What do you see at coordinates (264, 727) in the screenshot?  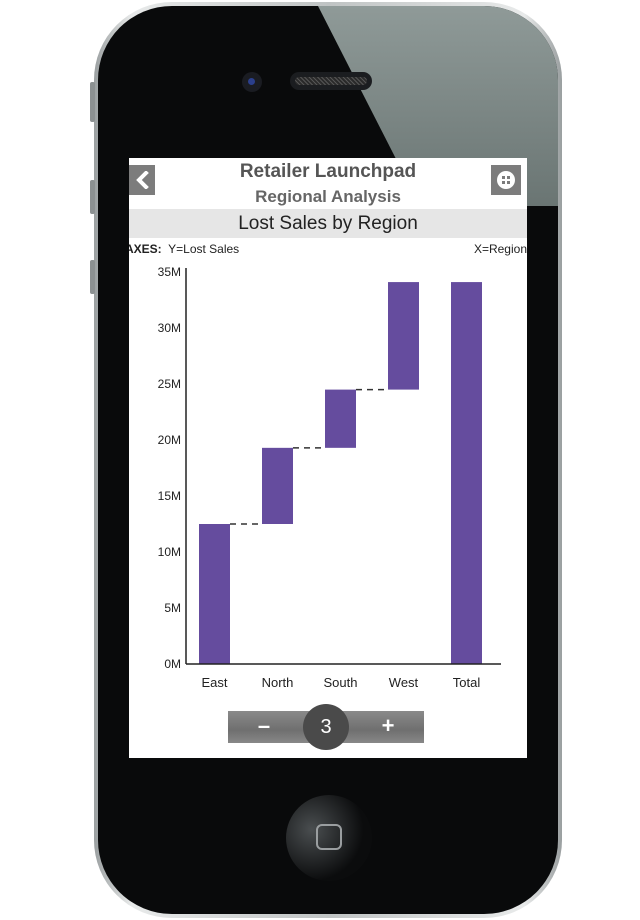 I see `decrement-button: –` at bounding box center [264, 727].